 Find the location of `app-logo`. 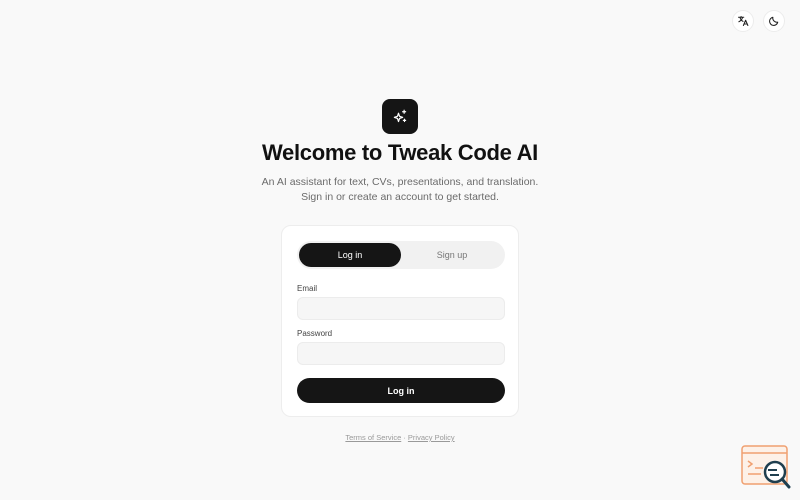

app-logo is located at coordinates (400, 116).